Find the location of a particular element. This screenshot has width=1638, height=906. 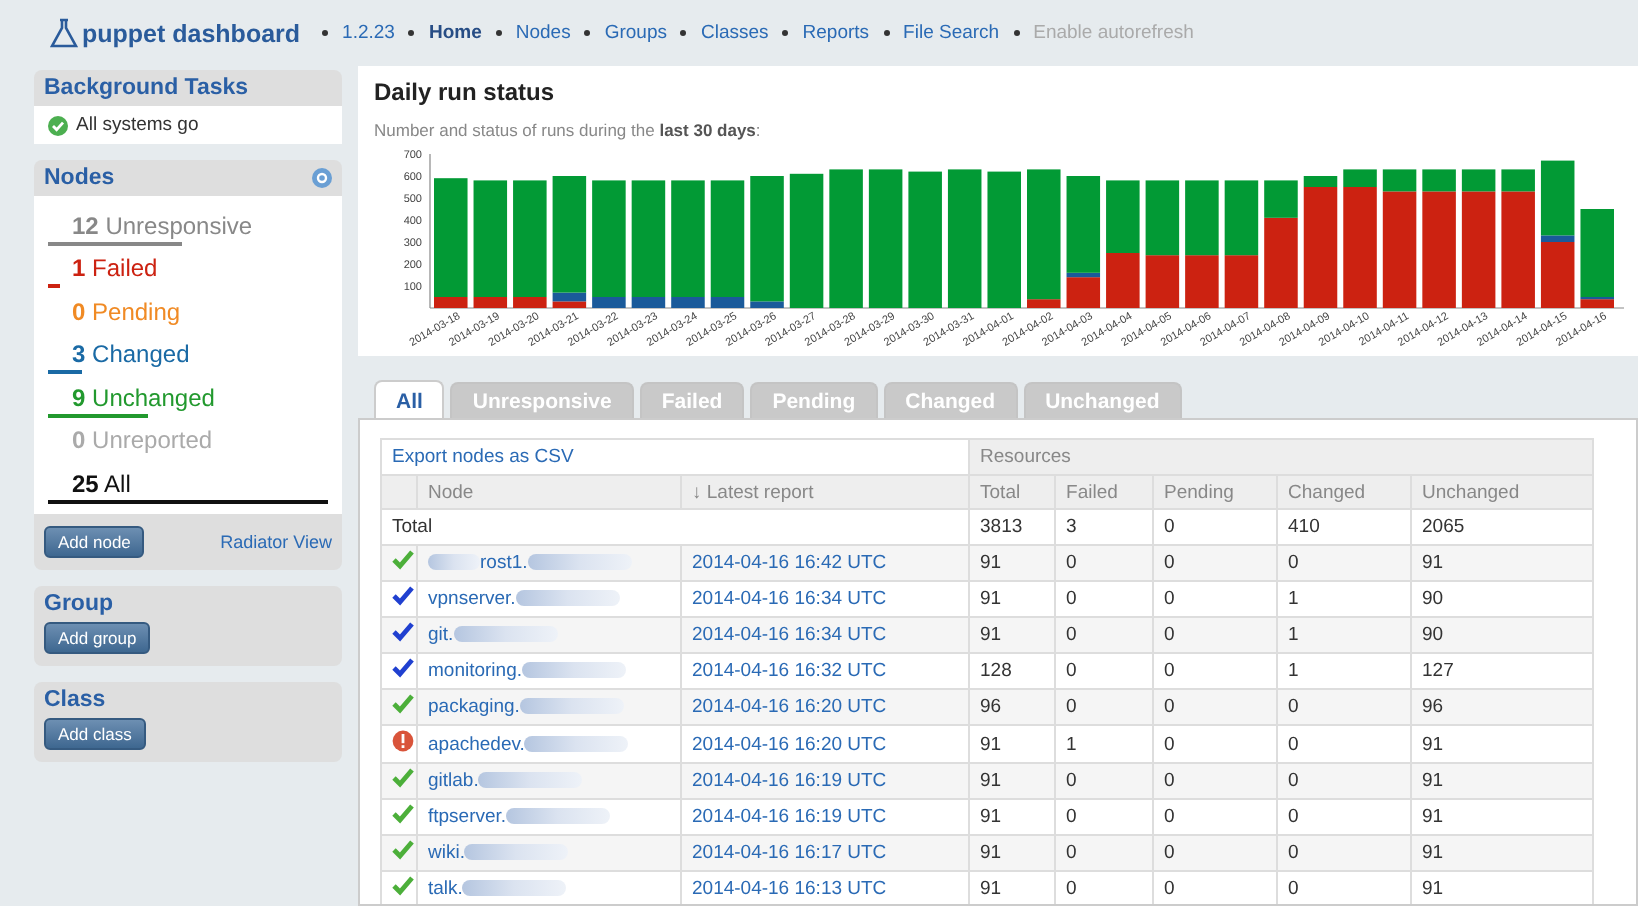

node-status-link: 12 Unresponsive is located at coordinates (162, 225).